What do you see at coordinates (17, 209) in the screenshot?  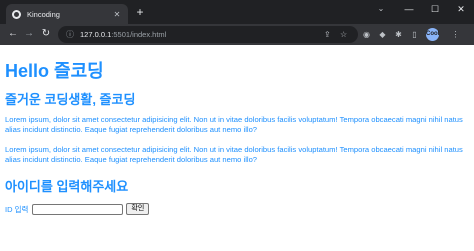 I see `id-label: ID 입력` at bounding box center [17, 209].